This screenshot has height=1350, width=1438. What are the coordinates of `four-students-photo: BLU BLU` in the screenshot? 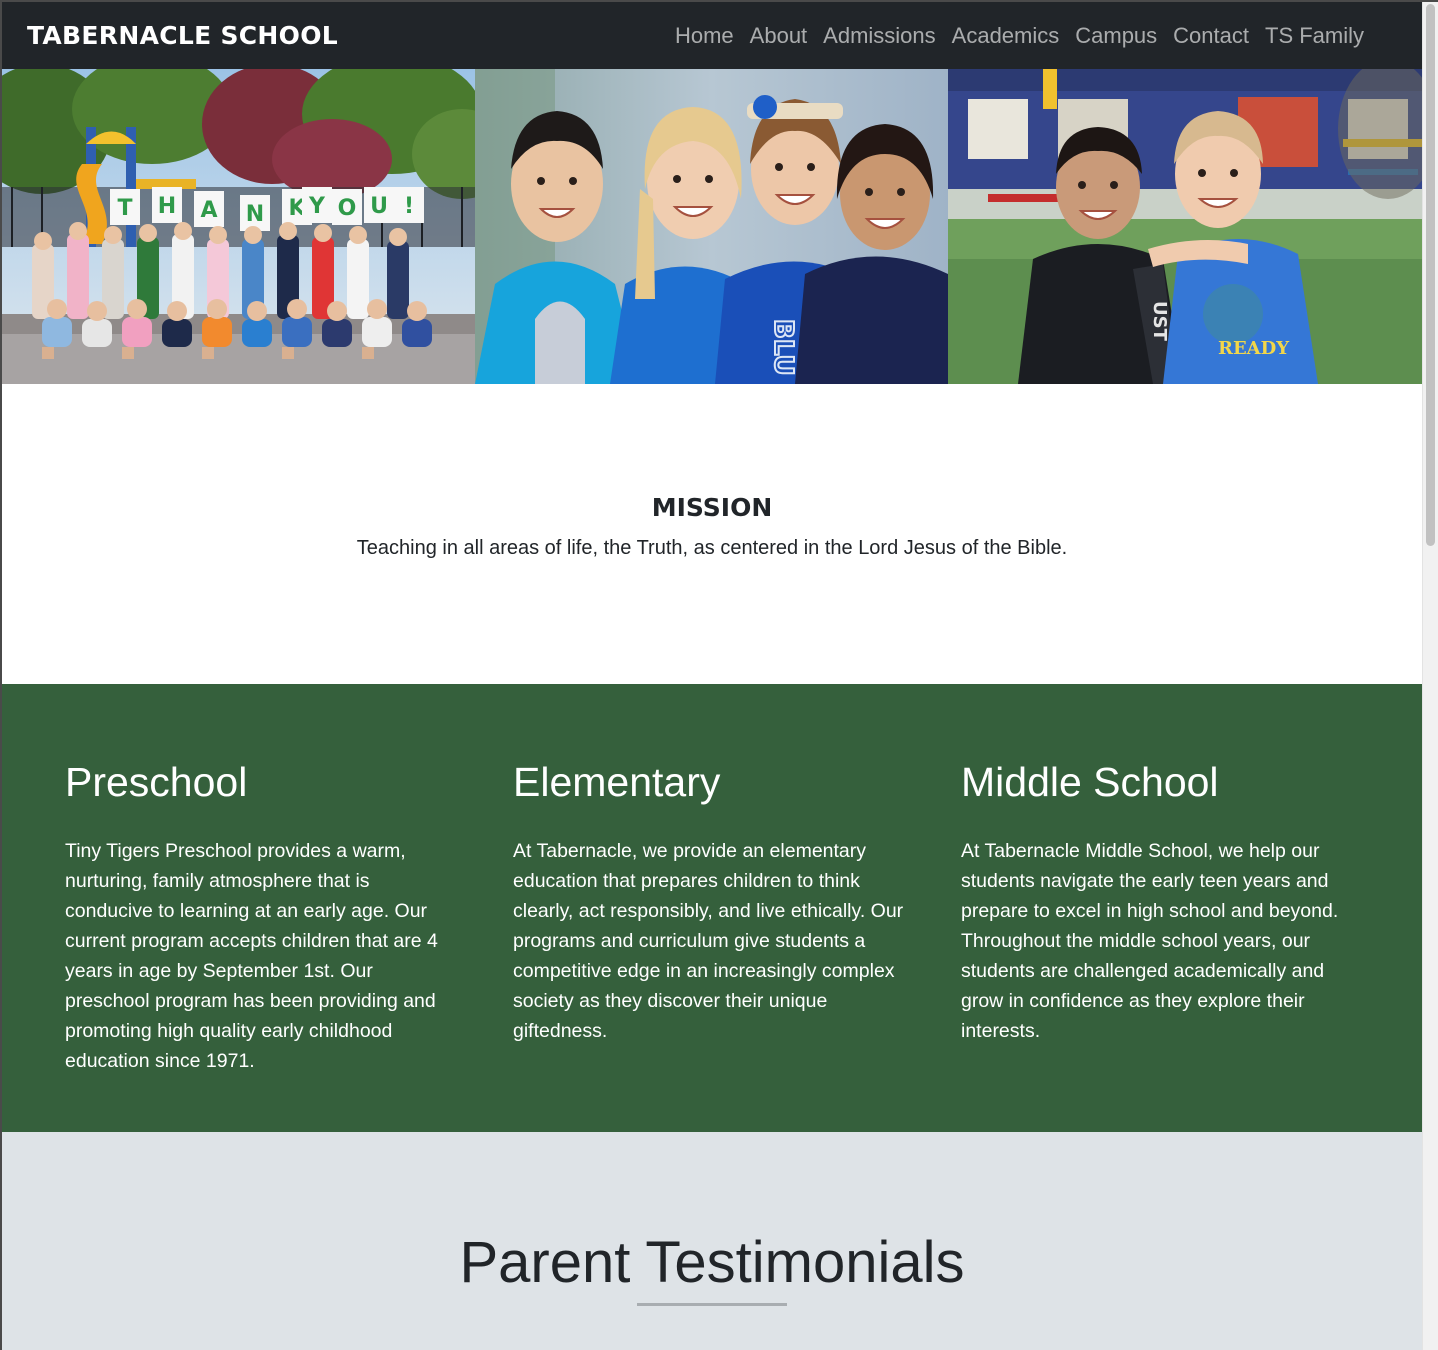 It's located at (711, 226).